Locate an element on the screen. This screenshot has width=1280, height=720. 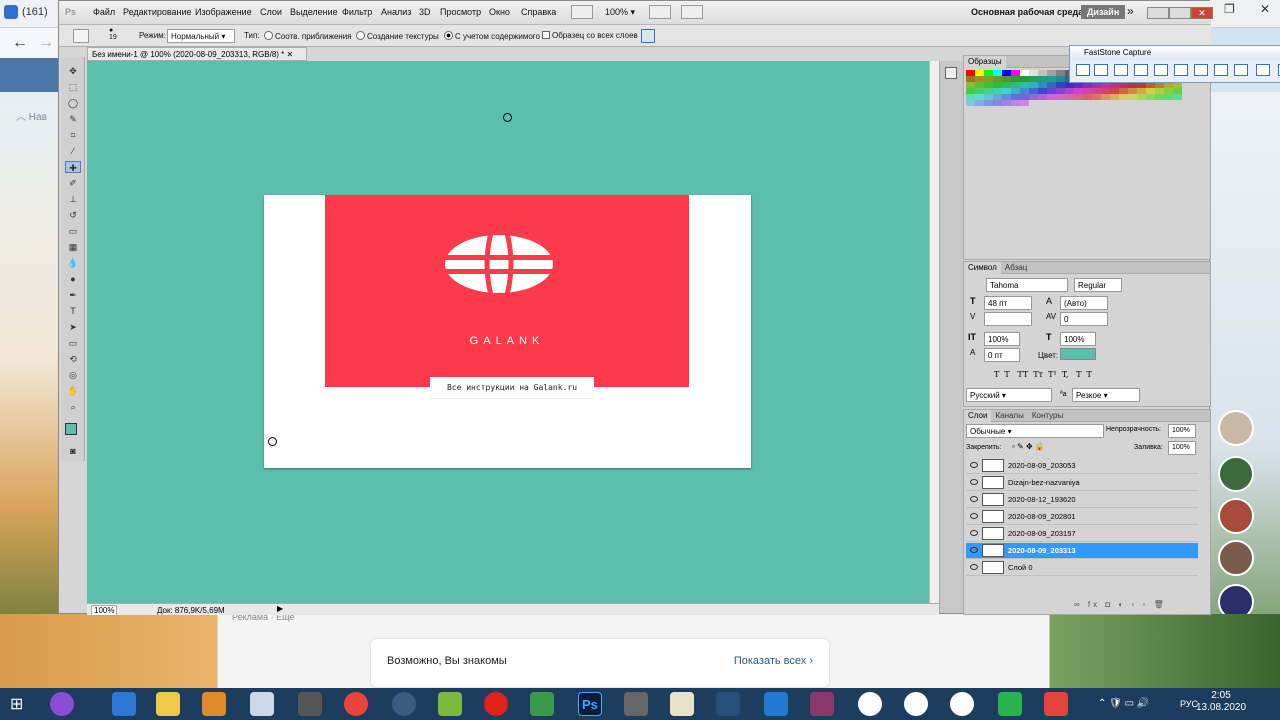
ie-icon is located at coordinates (124, 704).